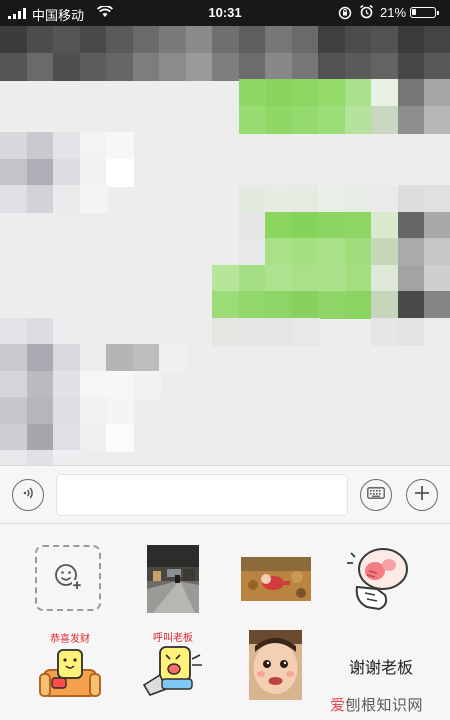 The image size is (450, 720). I want to click on sticker-cartoon-megaphone: 呼叫老板, so click(173, 665).